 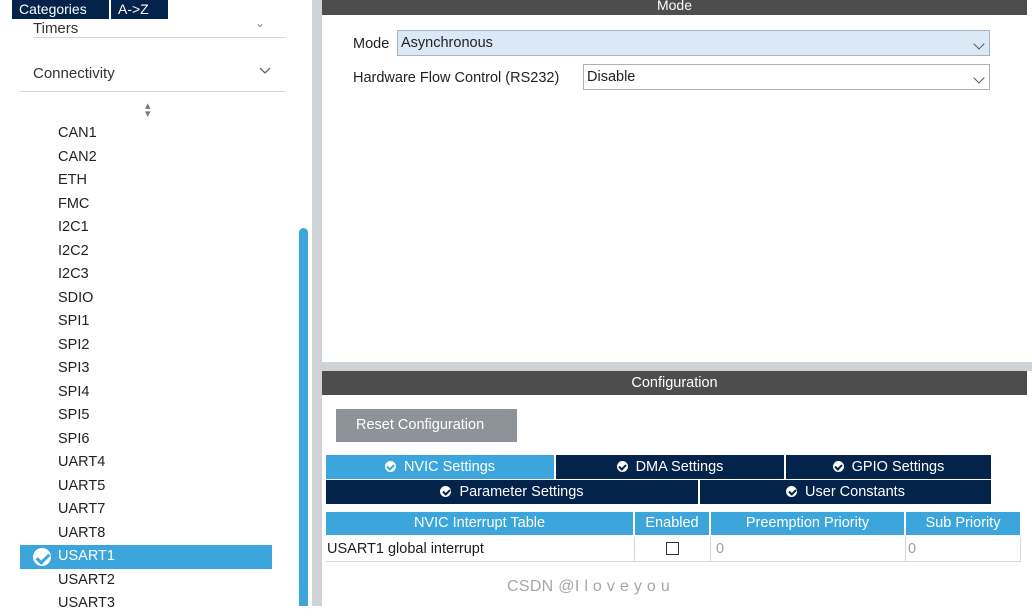 I want to click on peripheral-item-spi6: SPI6, so click(x=146, y=440).